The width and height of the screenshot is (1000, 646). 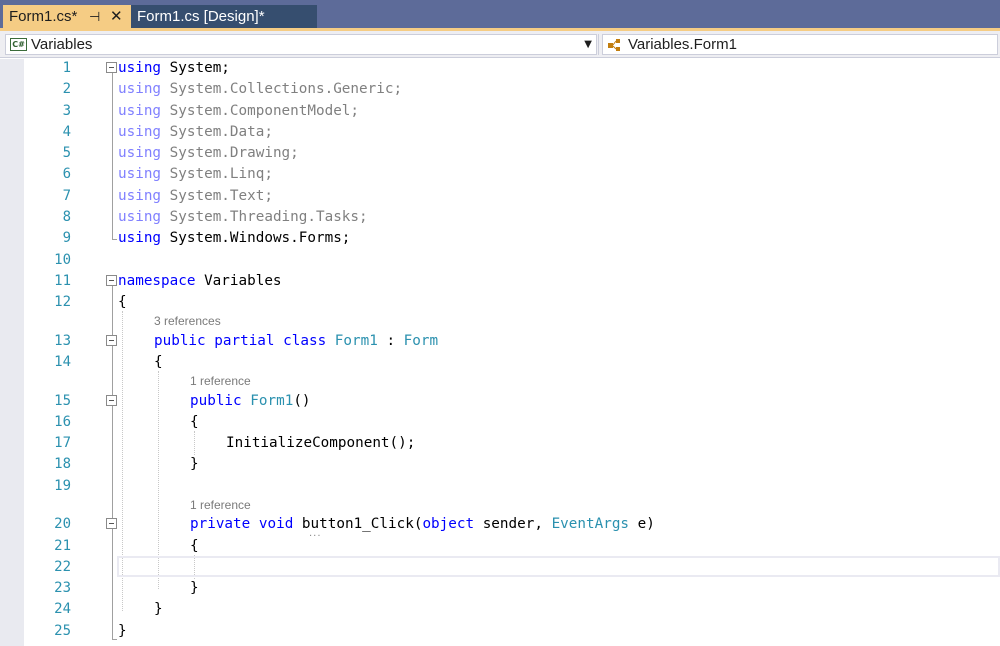 I want to click on line-number: 21, so click(x=62, y=546).